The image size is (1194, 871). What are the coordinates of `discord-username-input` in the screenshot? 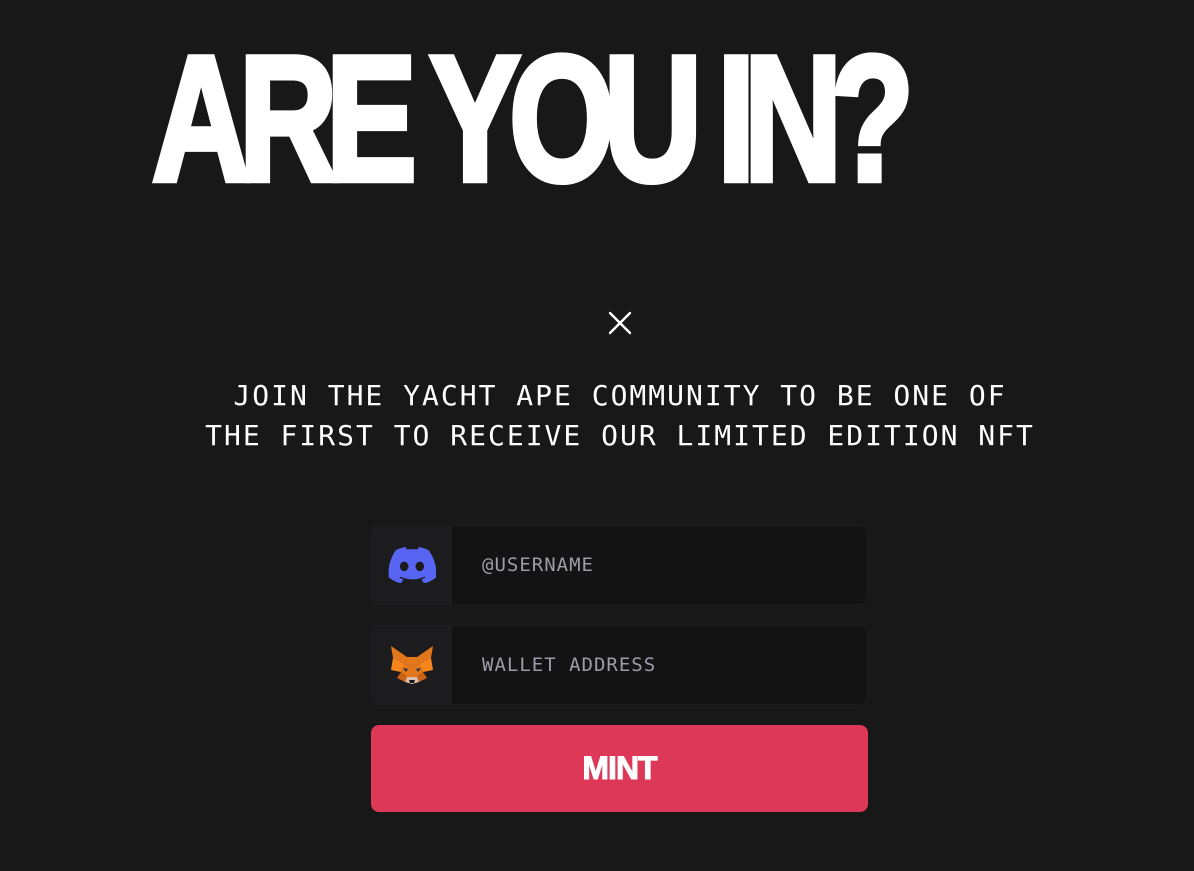 It's located at (659, 565).